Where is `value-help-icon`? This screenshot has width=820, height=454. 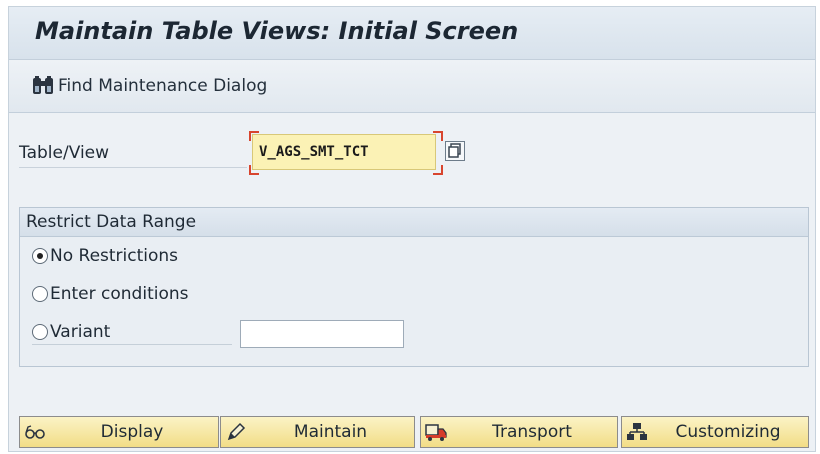 value-help-icon is located at coordinates (454, 150).